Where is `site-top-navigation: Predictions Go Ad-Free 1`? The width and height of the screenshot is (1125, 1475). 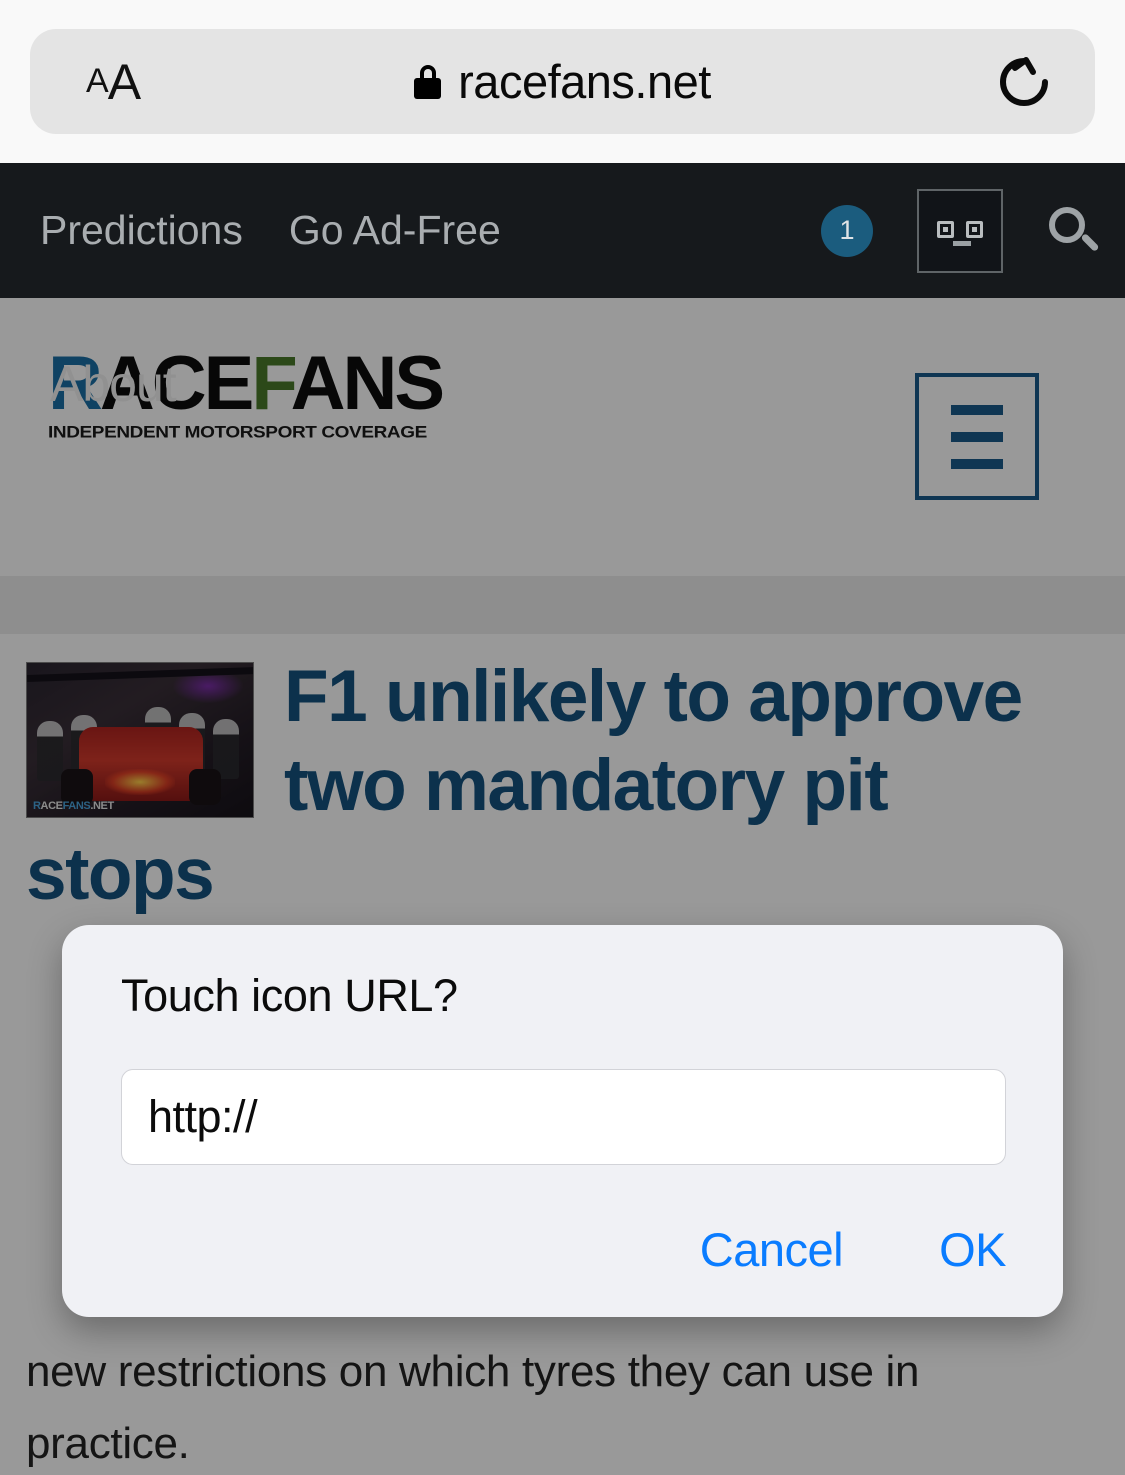 site-top-navigation: Predictions Go Ad-Free 1 is located at coordinates (562, 230).